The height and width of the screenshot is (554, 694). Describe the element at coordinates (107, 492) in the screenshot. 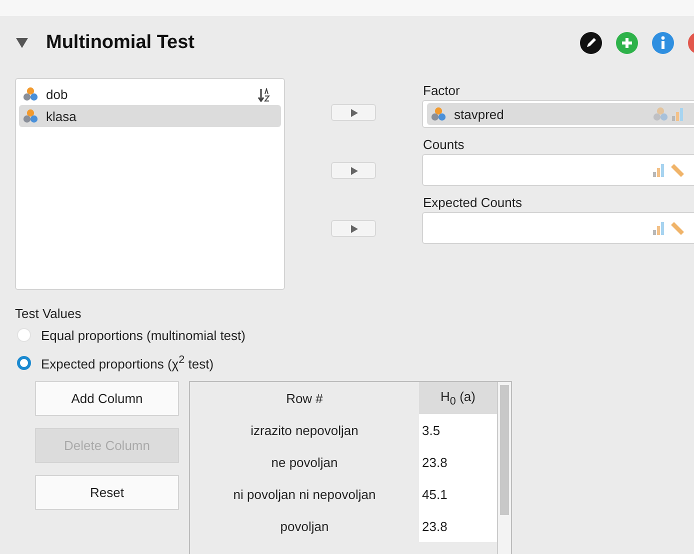

I see `table-button: Reset` at that location.